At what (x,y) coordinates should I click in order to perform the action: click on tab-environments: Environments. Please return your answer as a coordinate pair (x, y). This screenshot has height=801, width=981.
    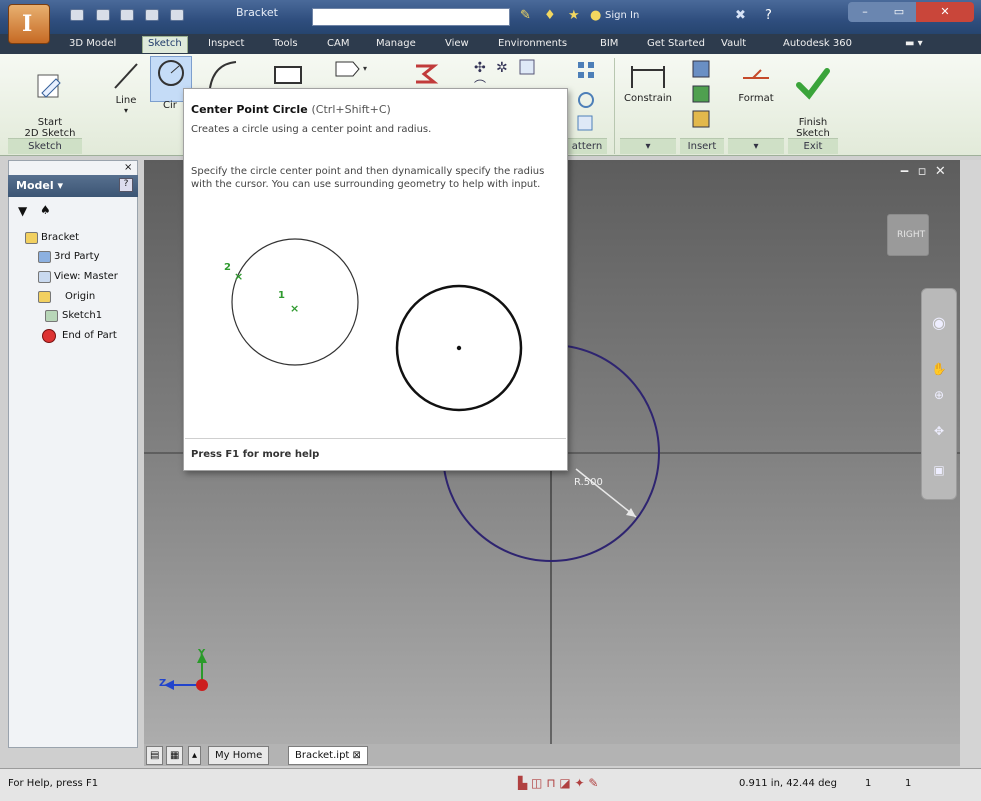
    Looking at the image, I should click on (532, 45).